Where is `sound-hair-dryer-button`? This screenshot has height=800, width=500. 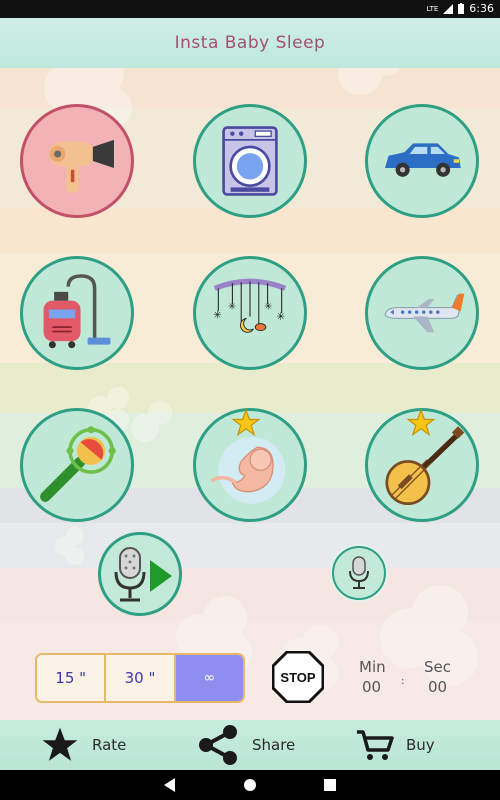 sound-hair-dryer-button is located at coordinates (77, 161).